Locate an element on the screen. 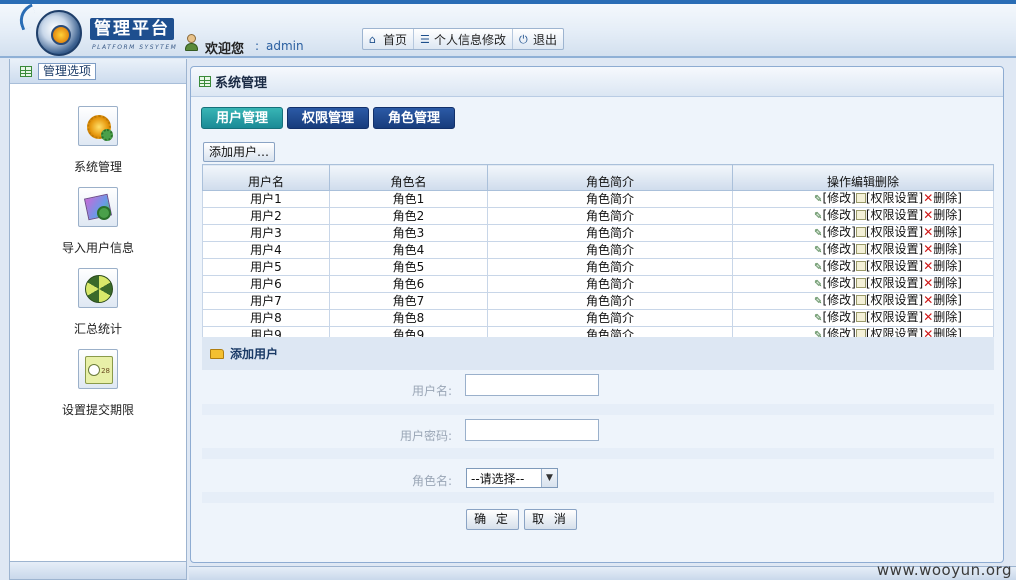 This screenshot has width=1016, height=580. sidebar-header: 管理选项 is located at coordinates (98, 71).